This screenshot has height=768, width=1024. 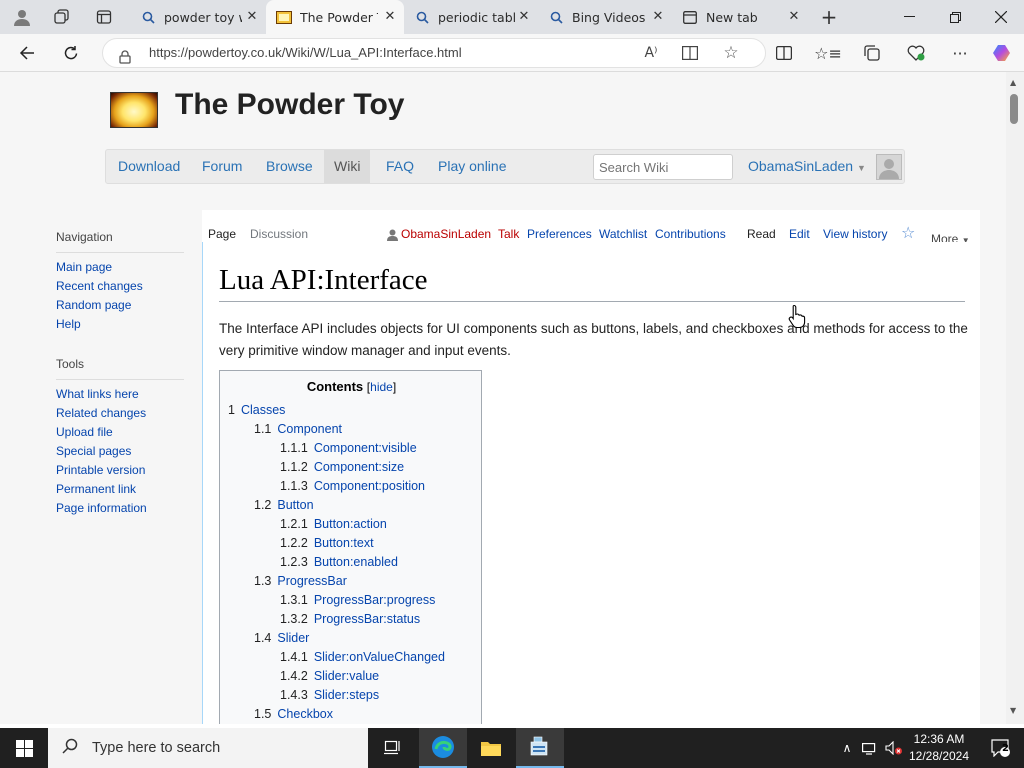 What do you see at coordinates (311, 581) in the screenshot?
I see `toc-item-link: ProgressBar` at bounding box center [311, 581].